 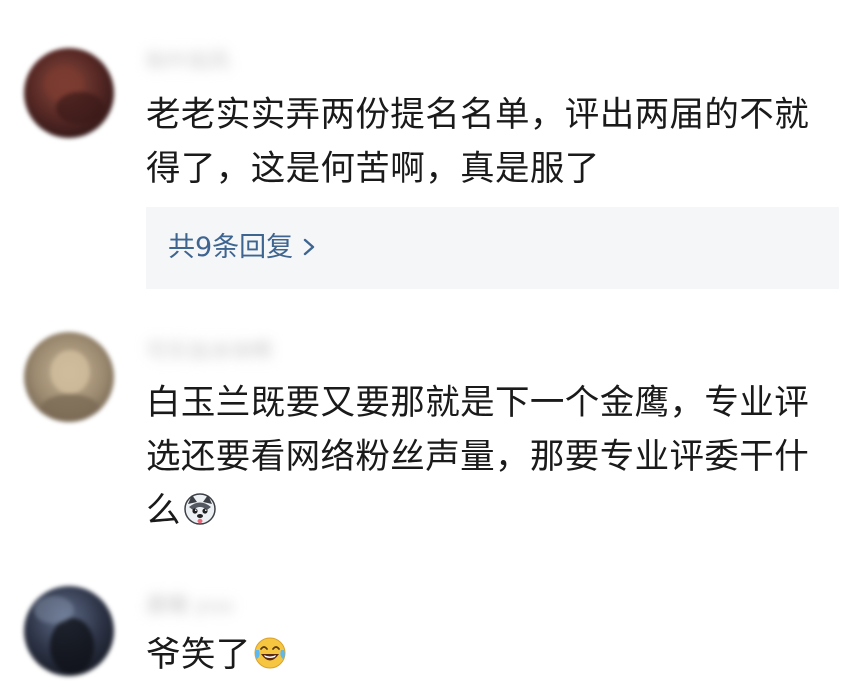 I want to click on comment-text-body: 爷笑了, so click(x=198, y=655).